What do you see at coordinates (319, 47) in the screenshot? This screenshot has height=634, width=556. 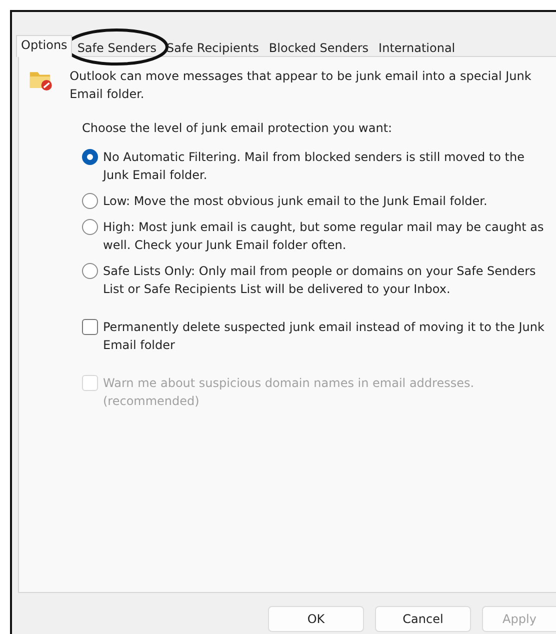 I see `tab: Blocked Senders` at bounding box center [319, 47].